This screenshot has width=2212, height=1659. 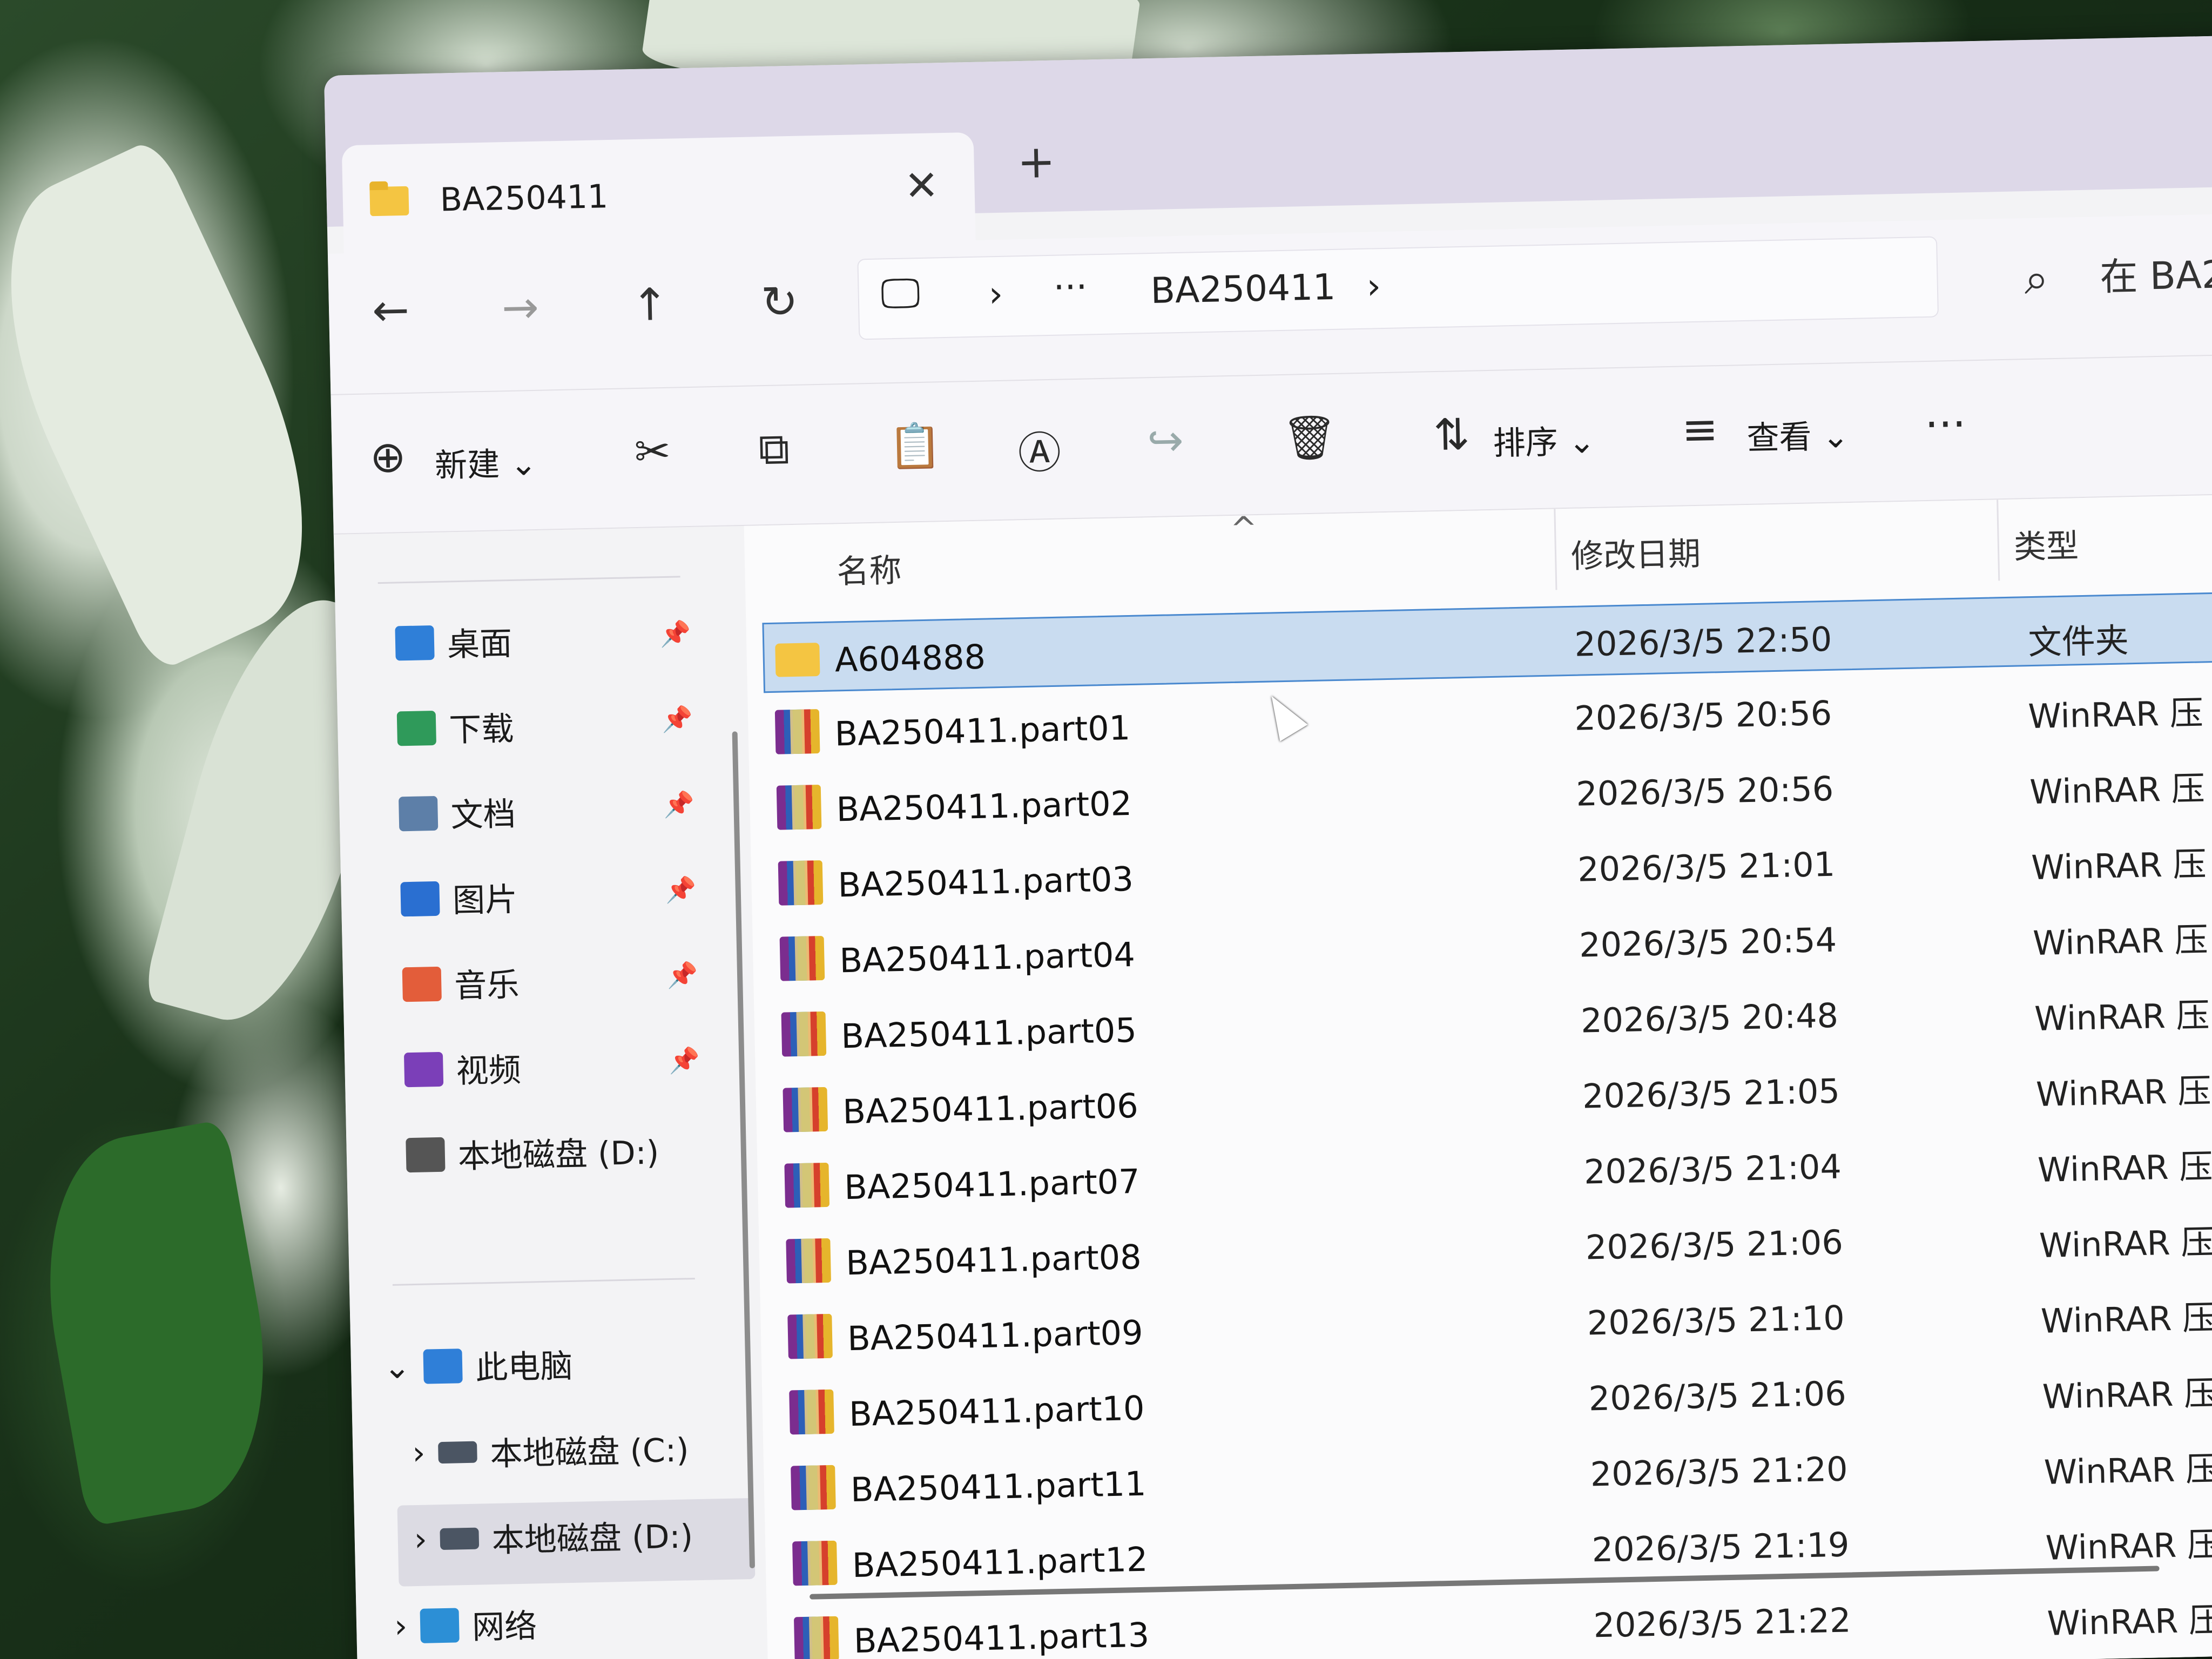 What do you see at coordinates (915, 446) in the screenshot?
I see `paste-icon: 📋` at bounding box center [915, 446].